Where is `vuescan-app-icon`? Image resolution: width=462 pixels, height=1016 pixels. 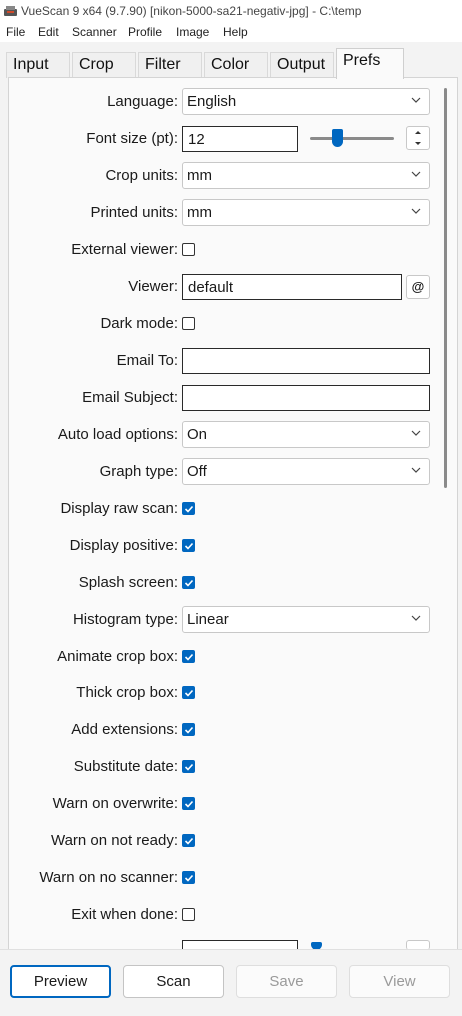
vuescan-app-icon is located at coordinates (10, 11).